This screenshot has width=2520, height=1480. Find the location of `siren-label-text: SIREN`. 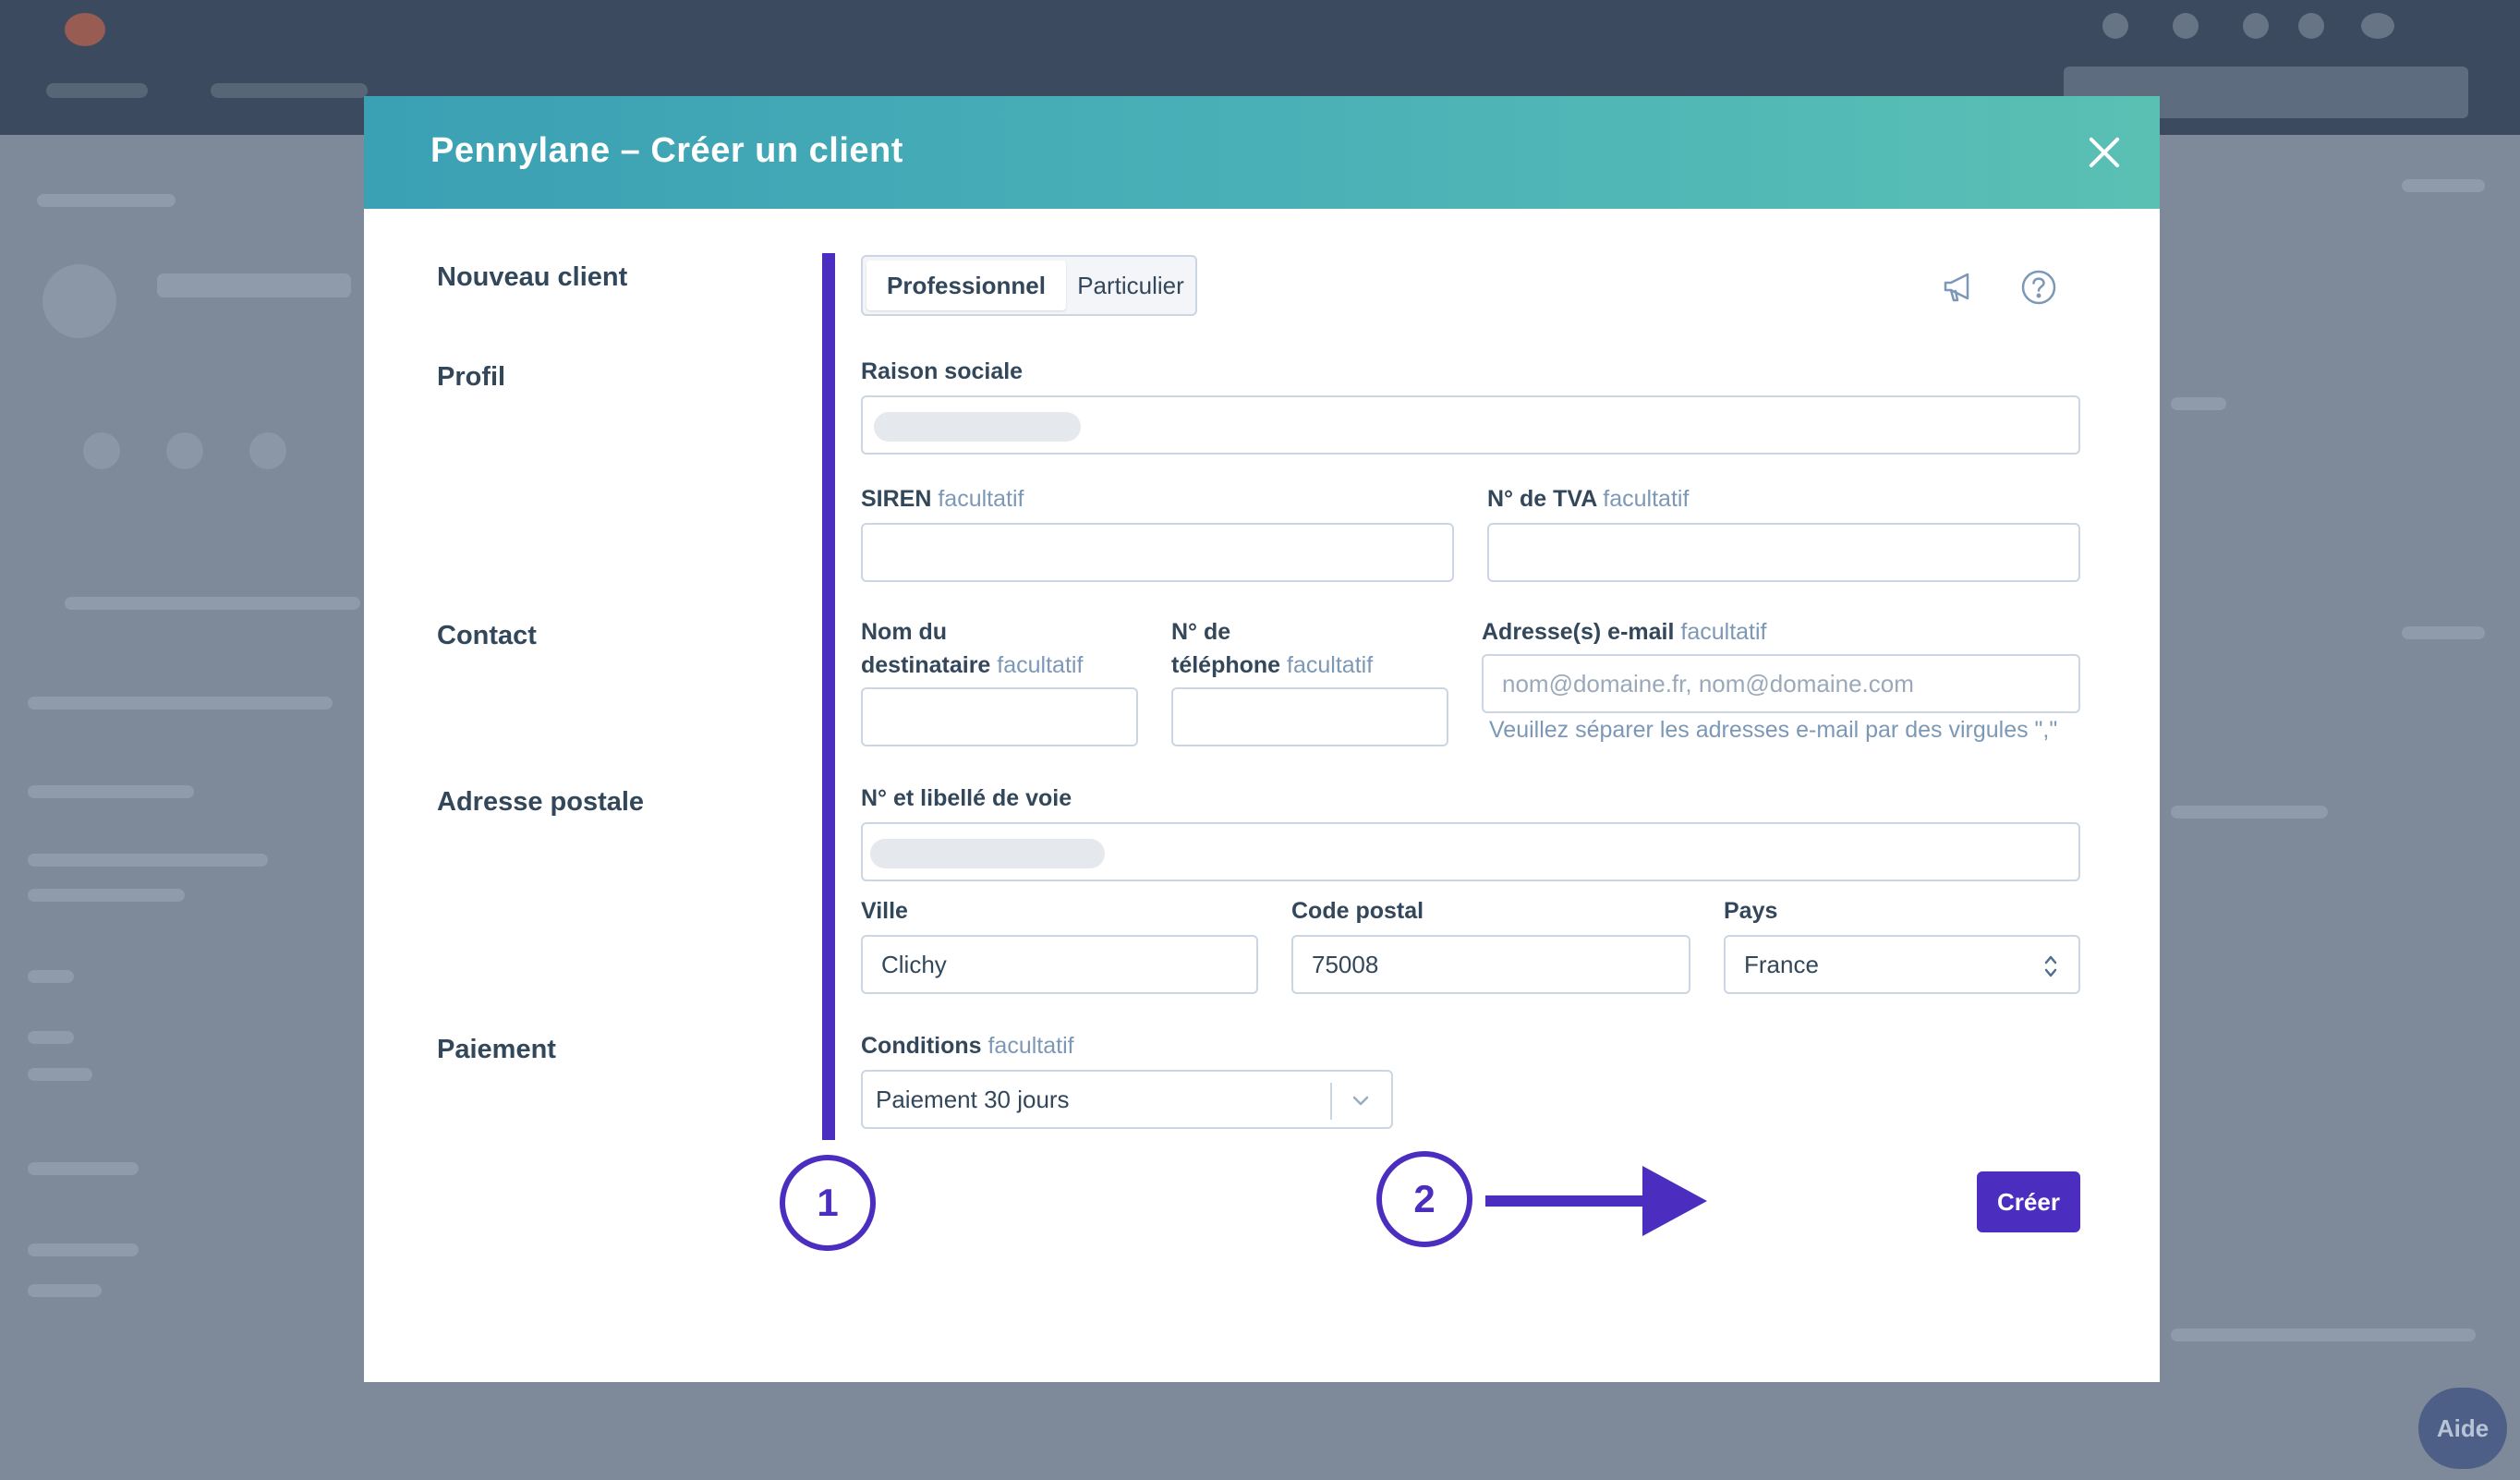

siren-label-text: SIREN is located at coordinates (896, 499).